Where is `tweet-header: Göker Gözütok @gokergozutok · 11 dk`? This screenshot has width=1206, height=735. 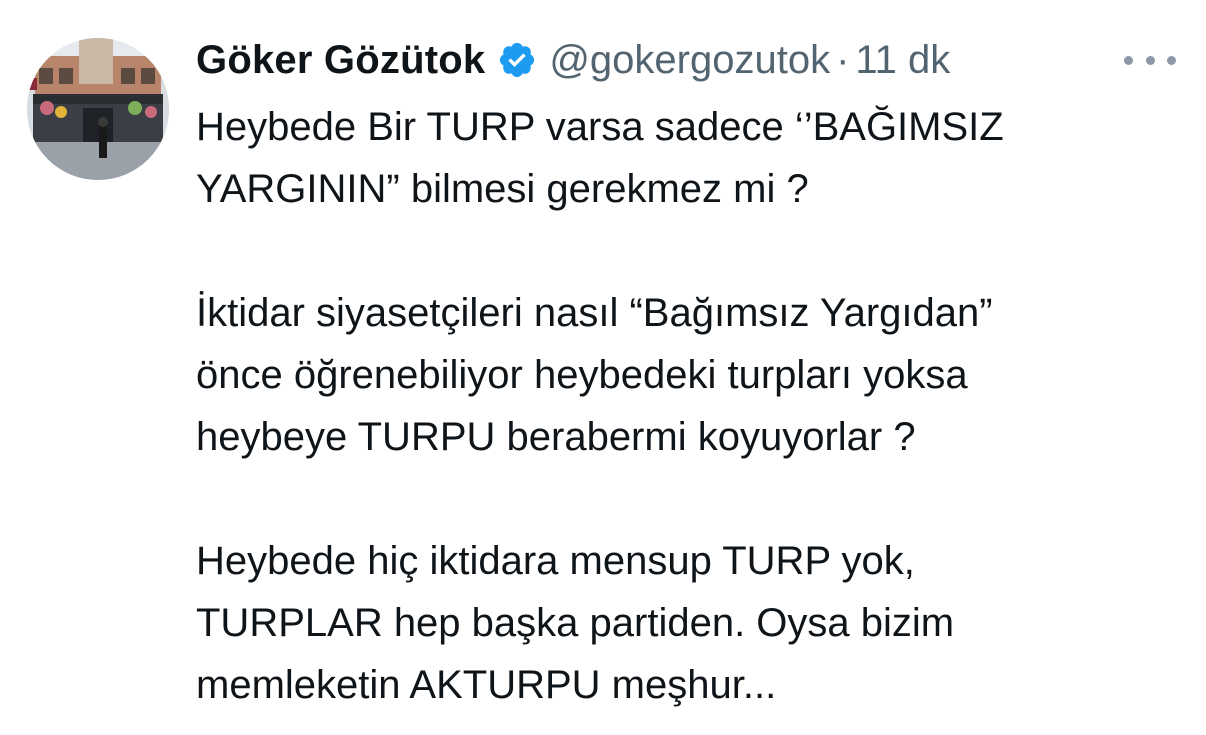
tweet-header: Göker Gözütok @gokergozutok · 11 dk is located at coordinates (573, 60).